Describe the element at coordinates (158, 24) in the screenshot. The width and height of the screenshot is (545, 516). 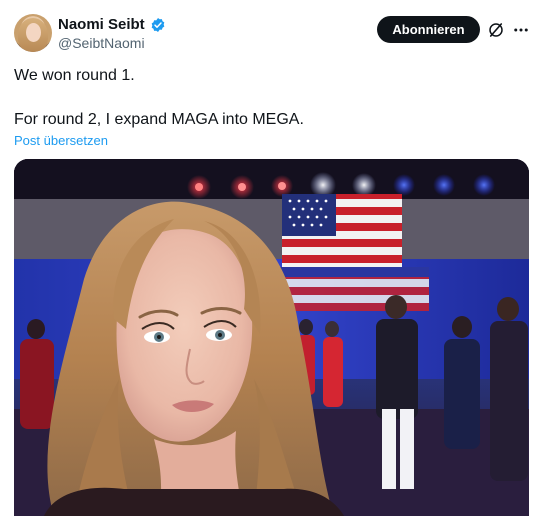
I see `verified-badge-icon` at that location.